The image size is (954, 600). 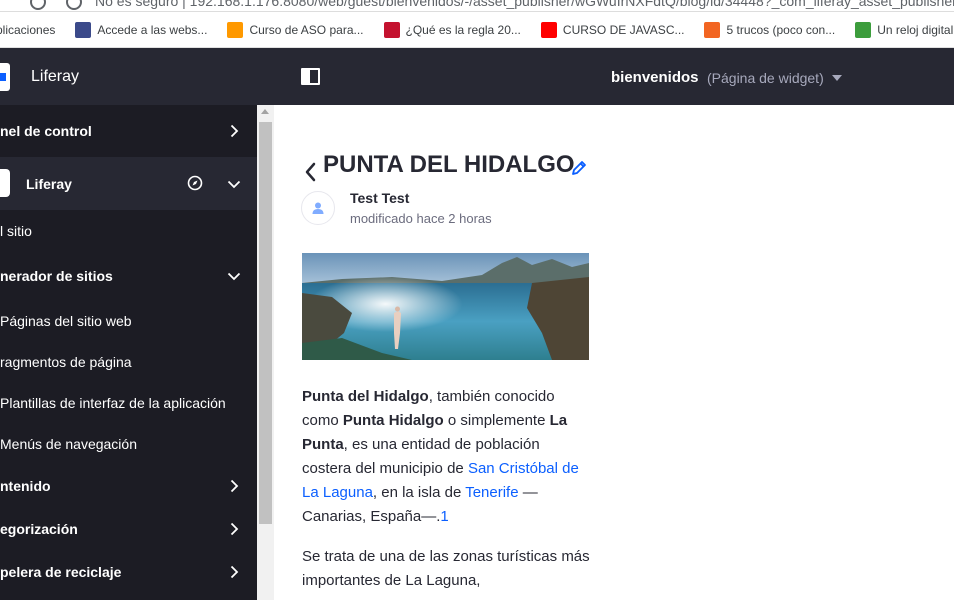 I want to click on az-icon, so click(x=83, y=29).